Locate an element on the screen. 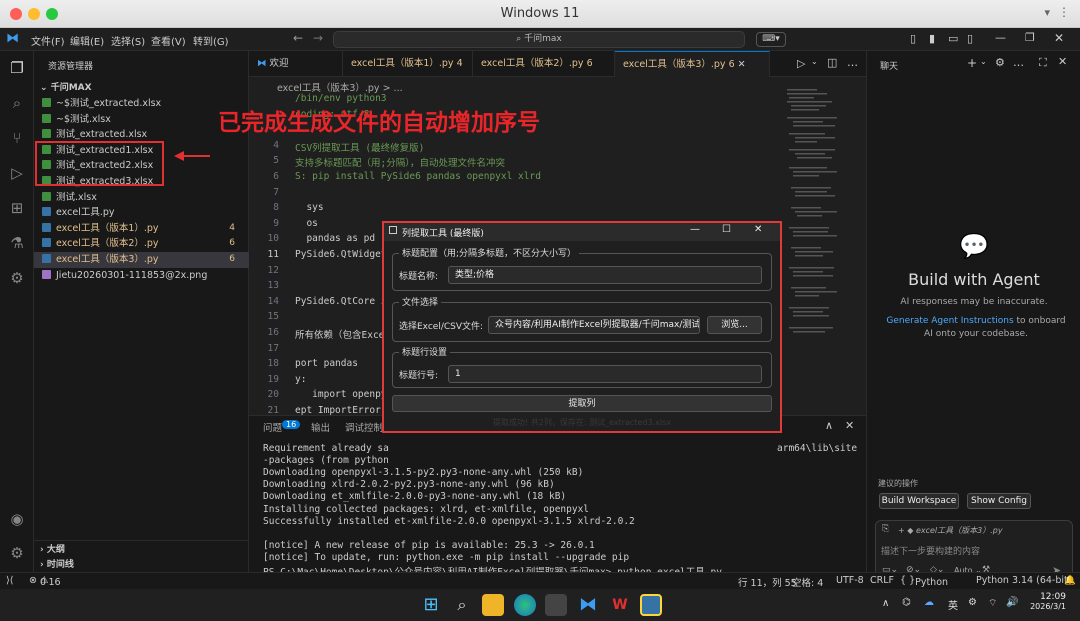 This screenshot has height=621, width=1080. new-chat-icon: + is located at coordinates (972, 63).